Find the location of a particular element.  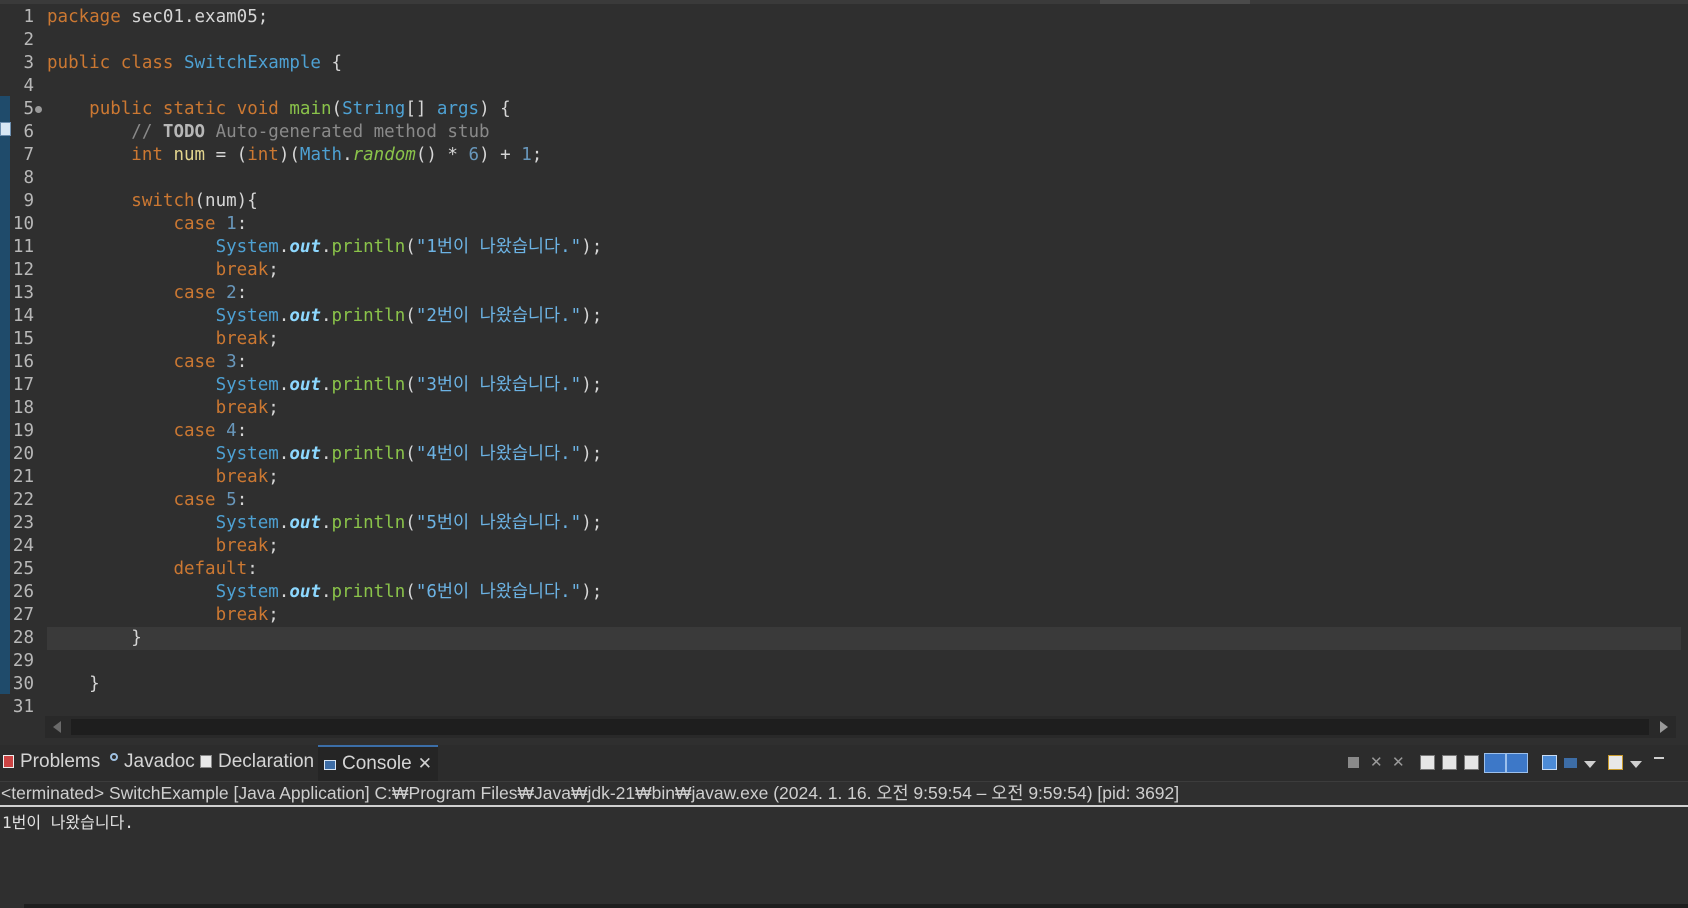

line-number: 3 is located at coordinates (17, 63).